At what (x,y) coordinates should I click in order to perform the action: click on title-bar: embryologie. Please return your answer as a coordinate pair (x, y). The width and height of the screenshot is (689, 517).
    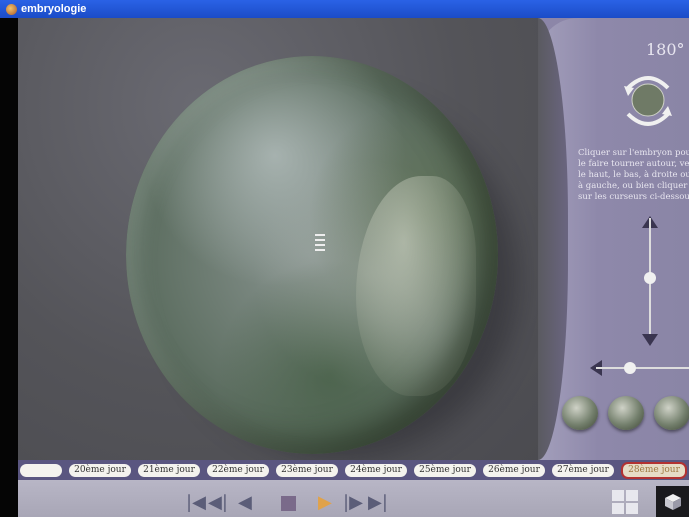
    Looking at the image, I should click on (344, 9).